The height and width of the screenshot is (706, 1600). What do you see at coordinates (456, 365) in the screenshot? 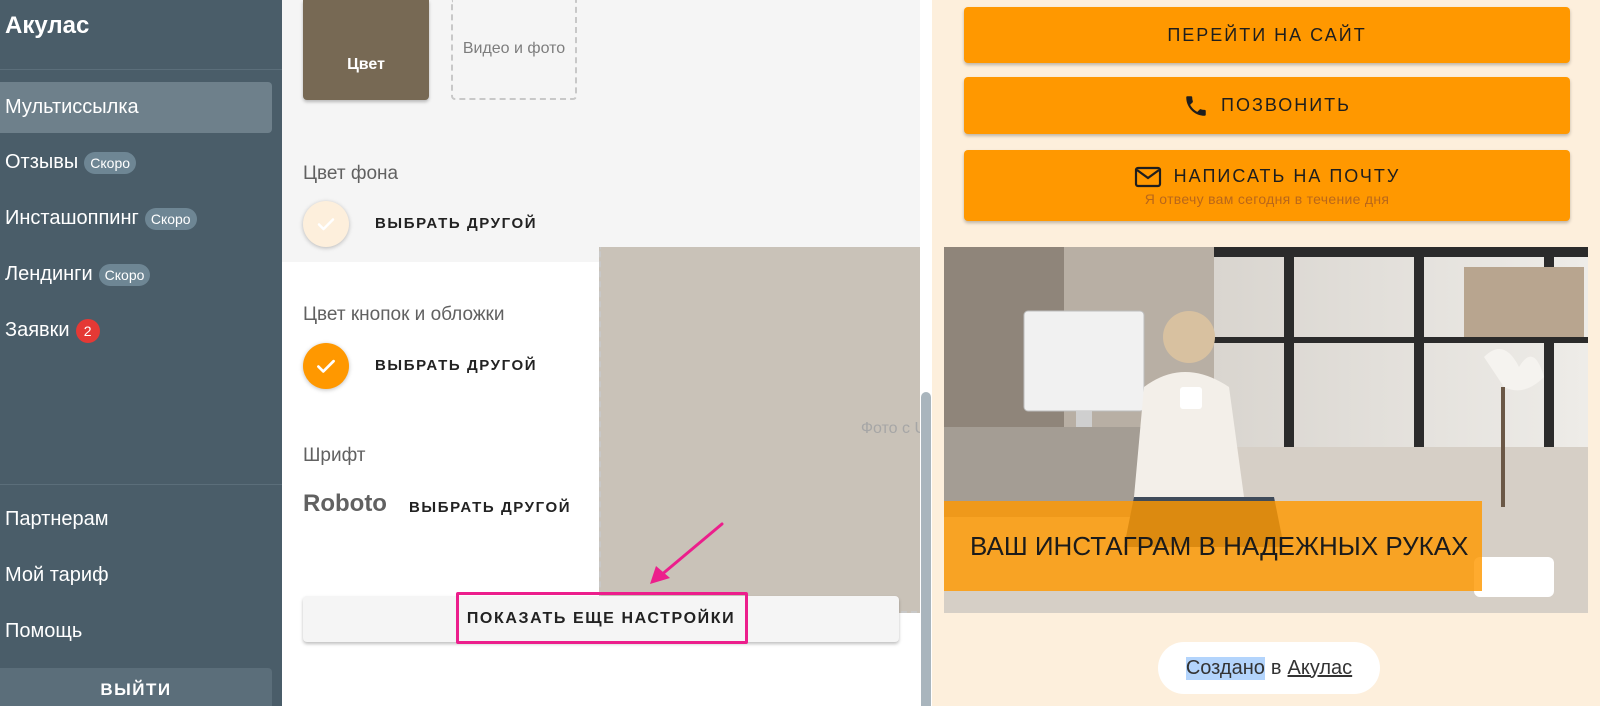
I see `choose-button-color-button: ВЫБРАТЬ ДРУГОЙ` at bounding box center [456, 365].